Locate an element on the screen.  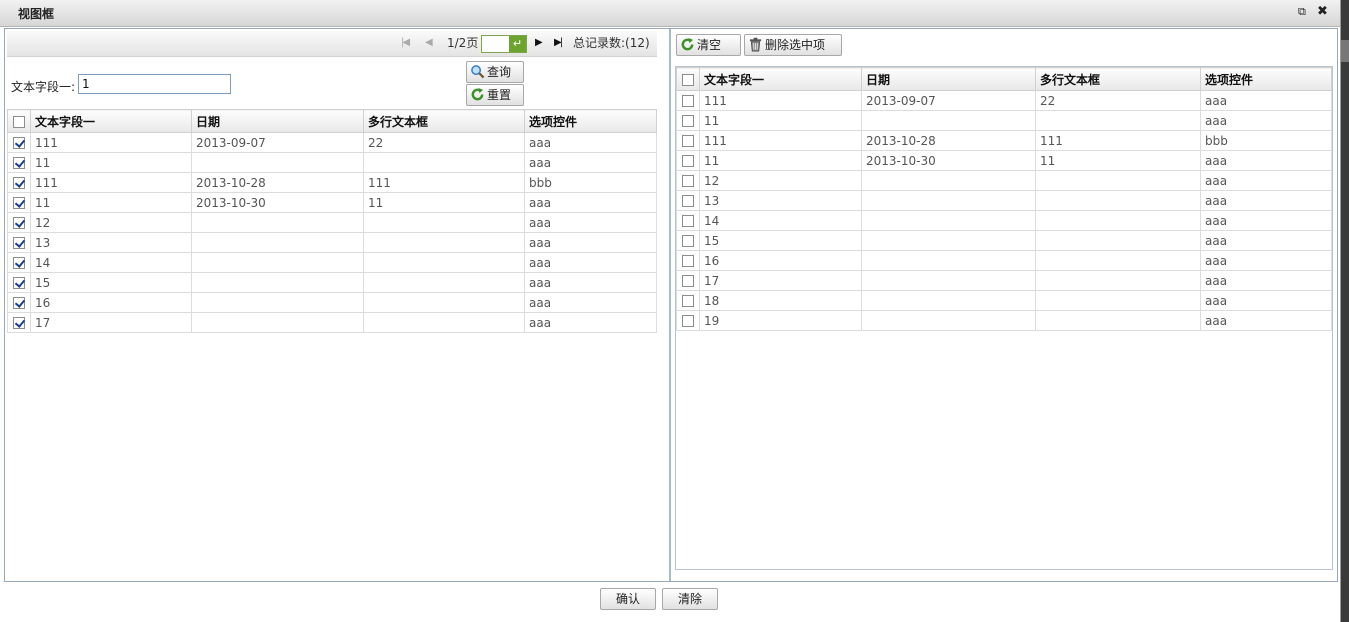
table-row: 19 aaa is located at coordinates (1004, 320).